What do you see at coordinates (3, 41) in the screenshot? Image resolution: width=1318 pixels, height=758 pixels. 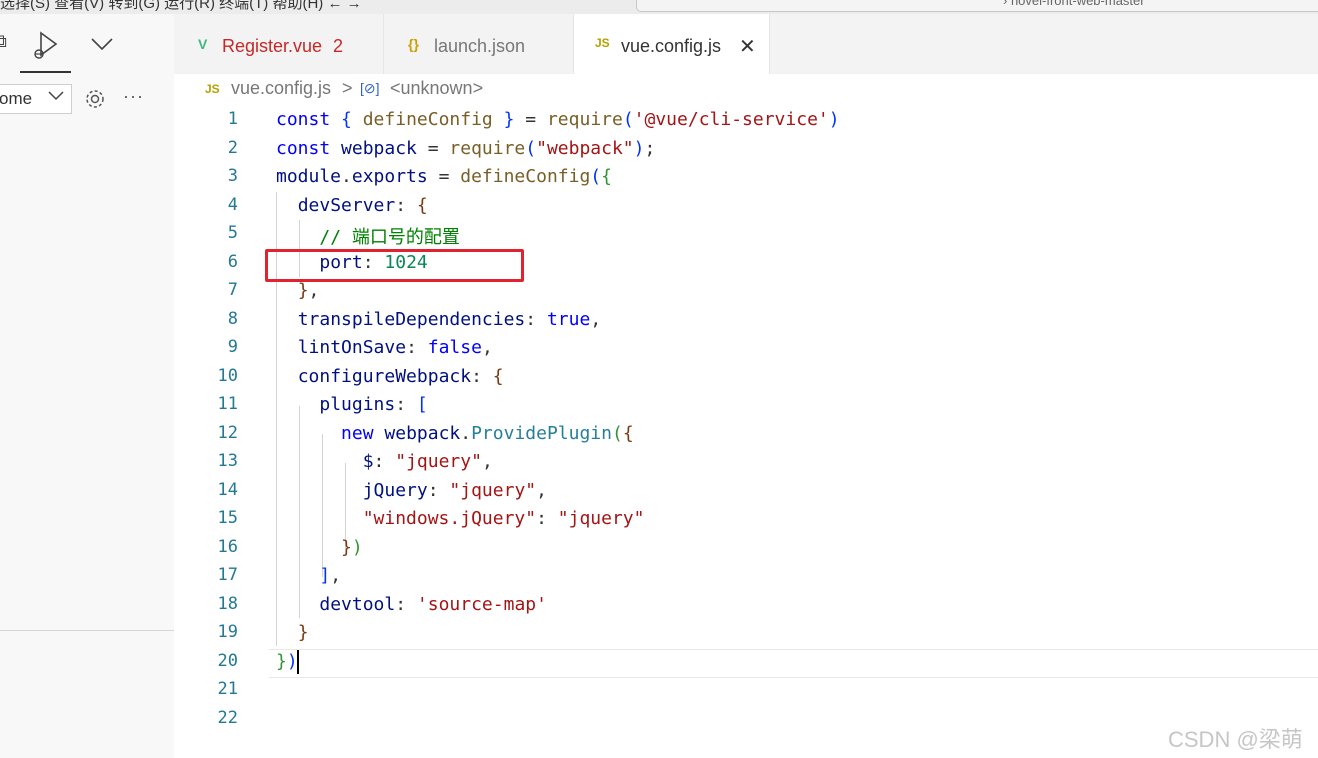 I see `split-icon: ⧉` at bounding box center [3, 41].